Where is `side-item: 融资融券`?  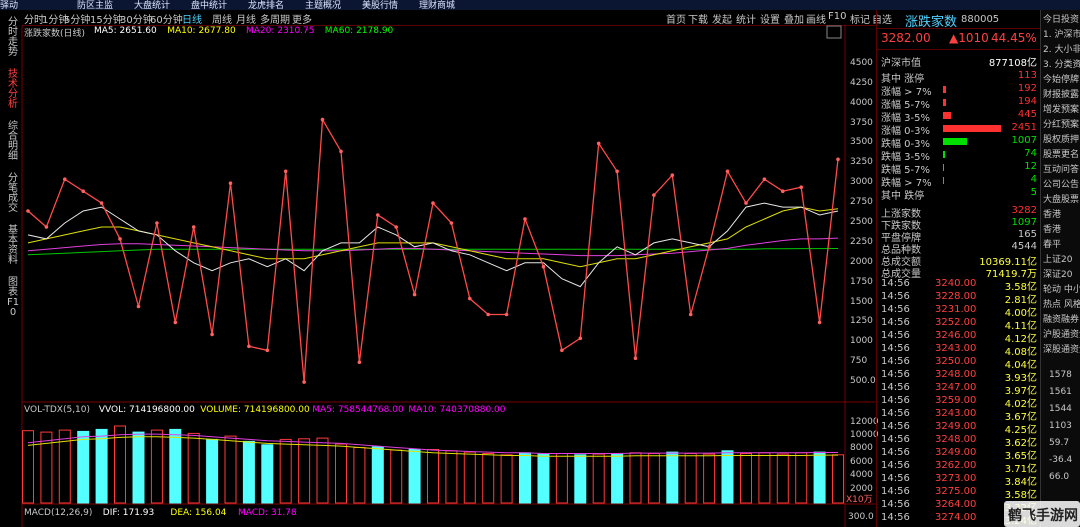
side-item: 融资融券 is located at coordinates (1061, 318).